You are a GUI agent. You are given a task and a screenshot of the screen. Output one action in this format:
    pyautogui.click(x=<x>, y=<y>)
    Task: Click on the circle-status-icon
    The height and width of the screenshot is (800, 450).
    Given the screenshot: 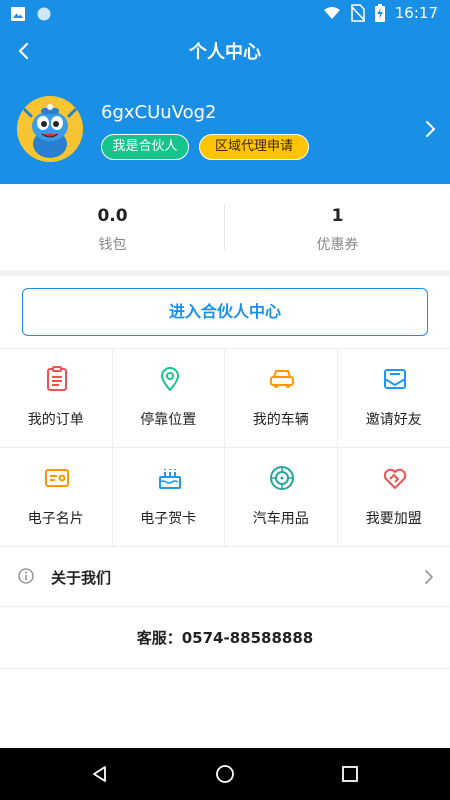 What is the action you would take?
    pyautogui.click(x=44, y=14)
    